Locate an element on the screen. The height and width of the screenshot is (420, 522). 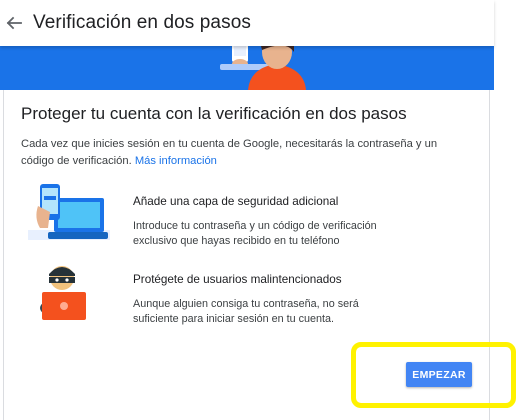
page-title: Verificación en dos pasos is located at coordinates (142, 22).